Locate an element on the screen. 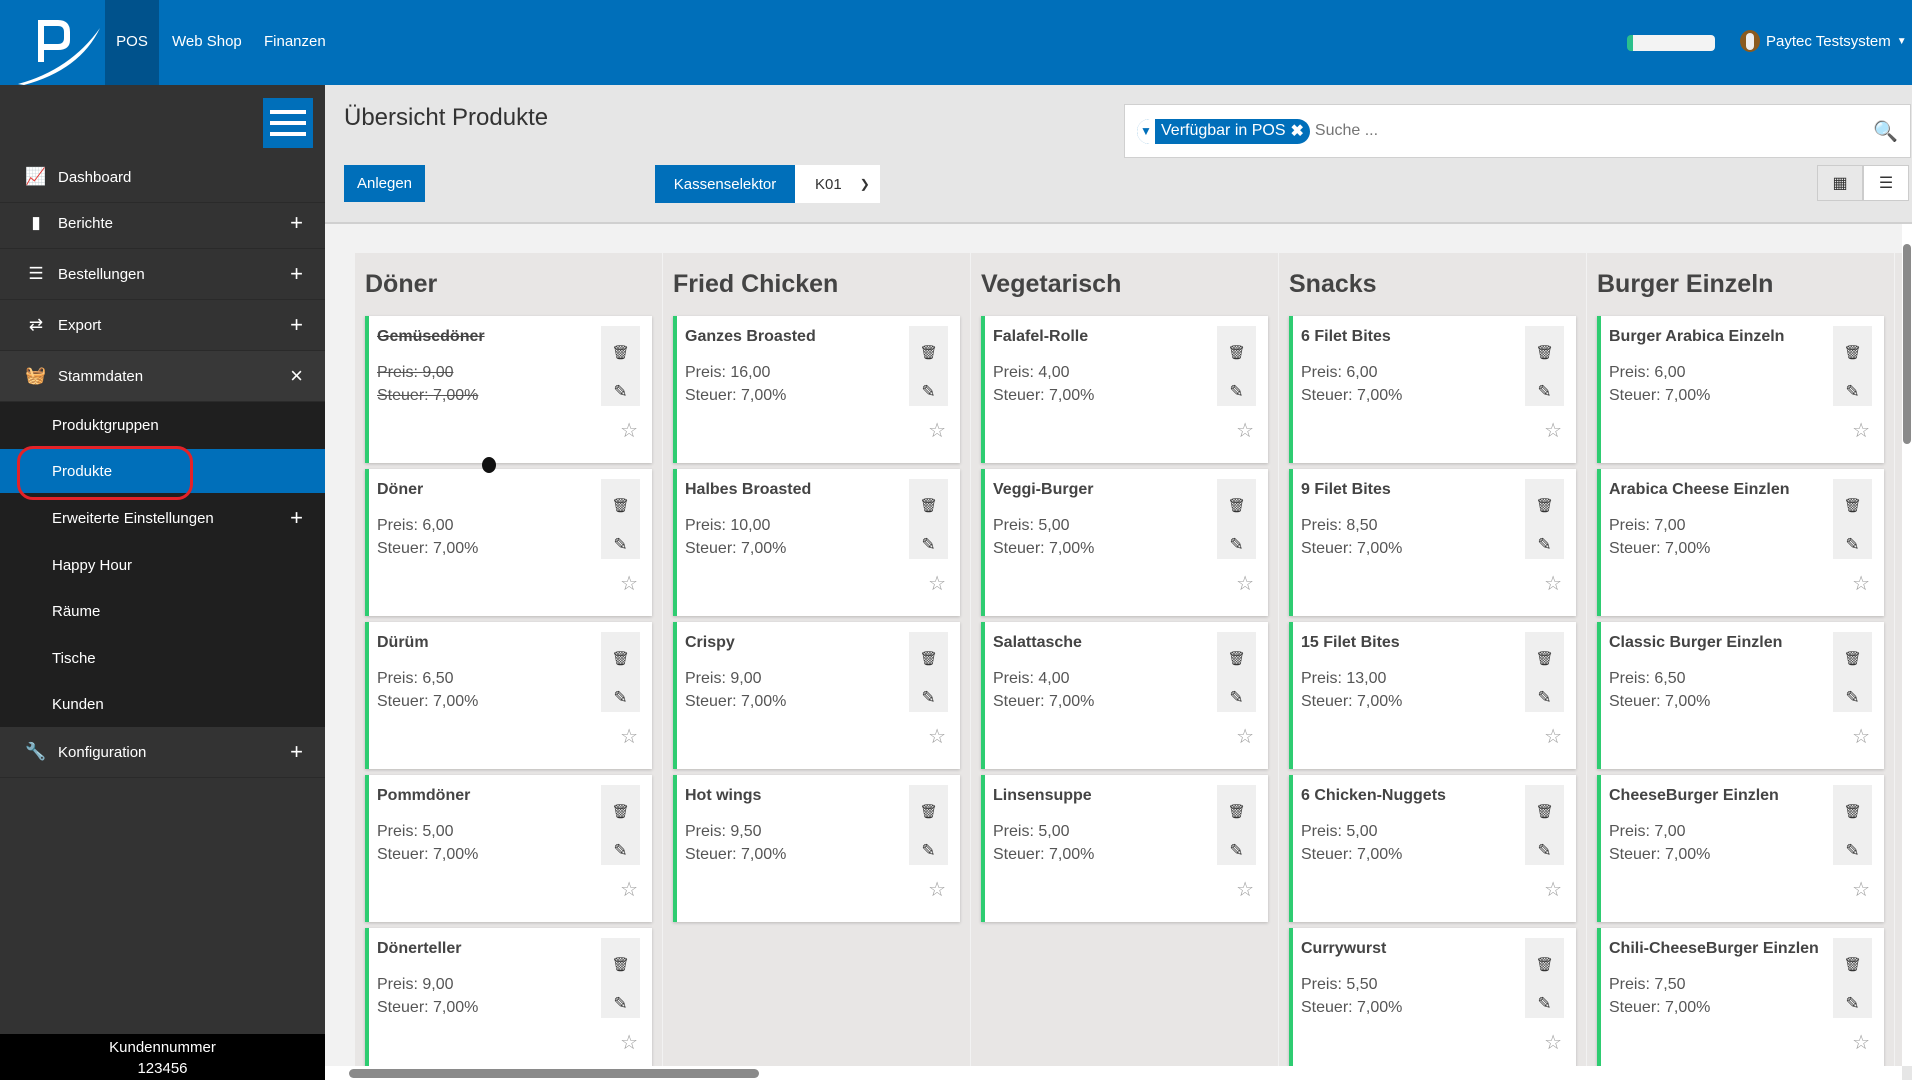  sidebar-item-stammdaten: 🧺 Stammdaten × is located at coordinates (162, 376).